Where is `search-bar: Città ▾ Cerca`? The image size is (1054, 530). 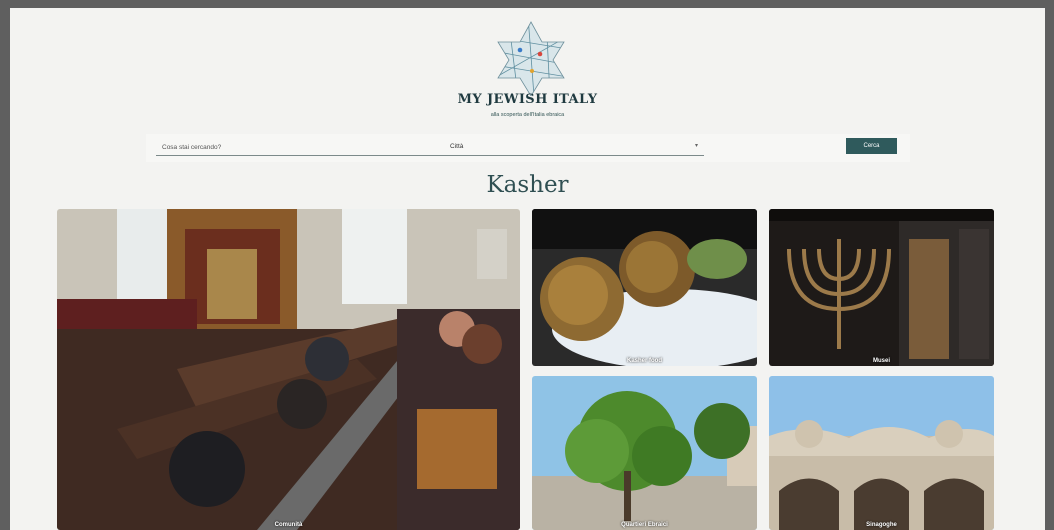
search-bar: Città ▾ Cerca is located at coordinates (528, 148).